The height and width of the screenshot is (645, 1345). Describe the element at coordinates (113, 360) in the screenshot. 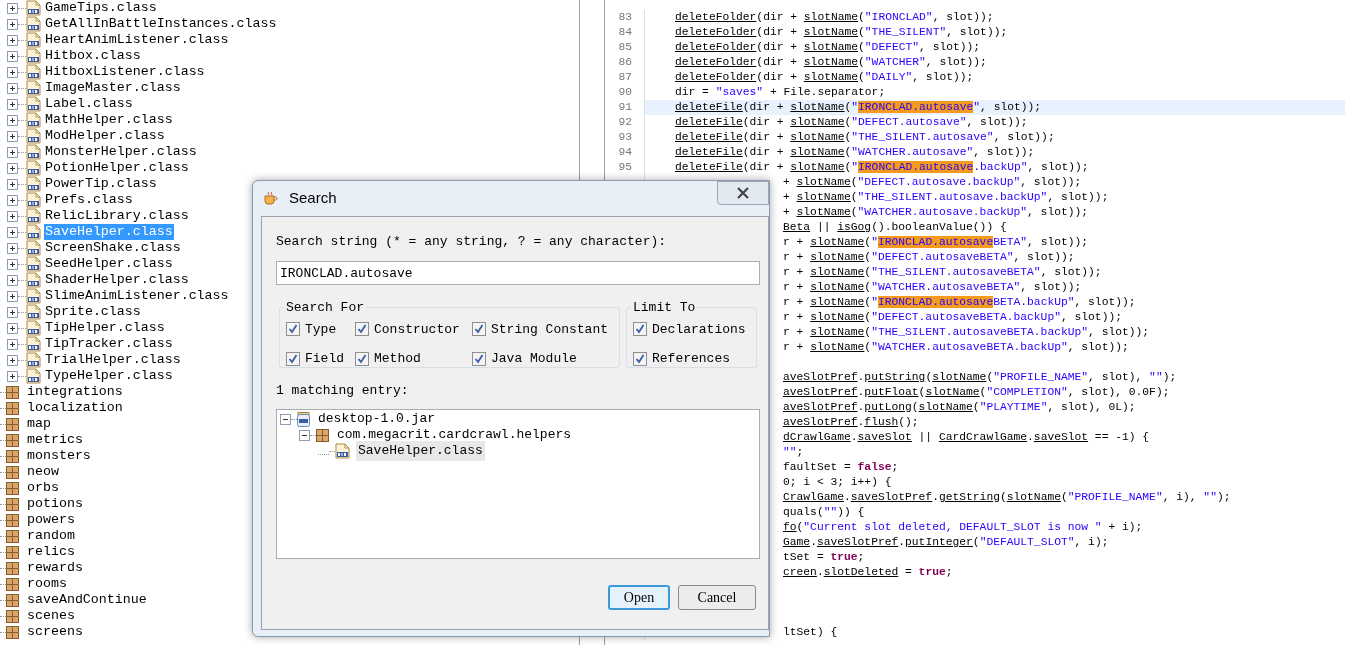

I see `tree-item: TrialHelper.class` at that location.